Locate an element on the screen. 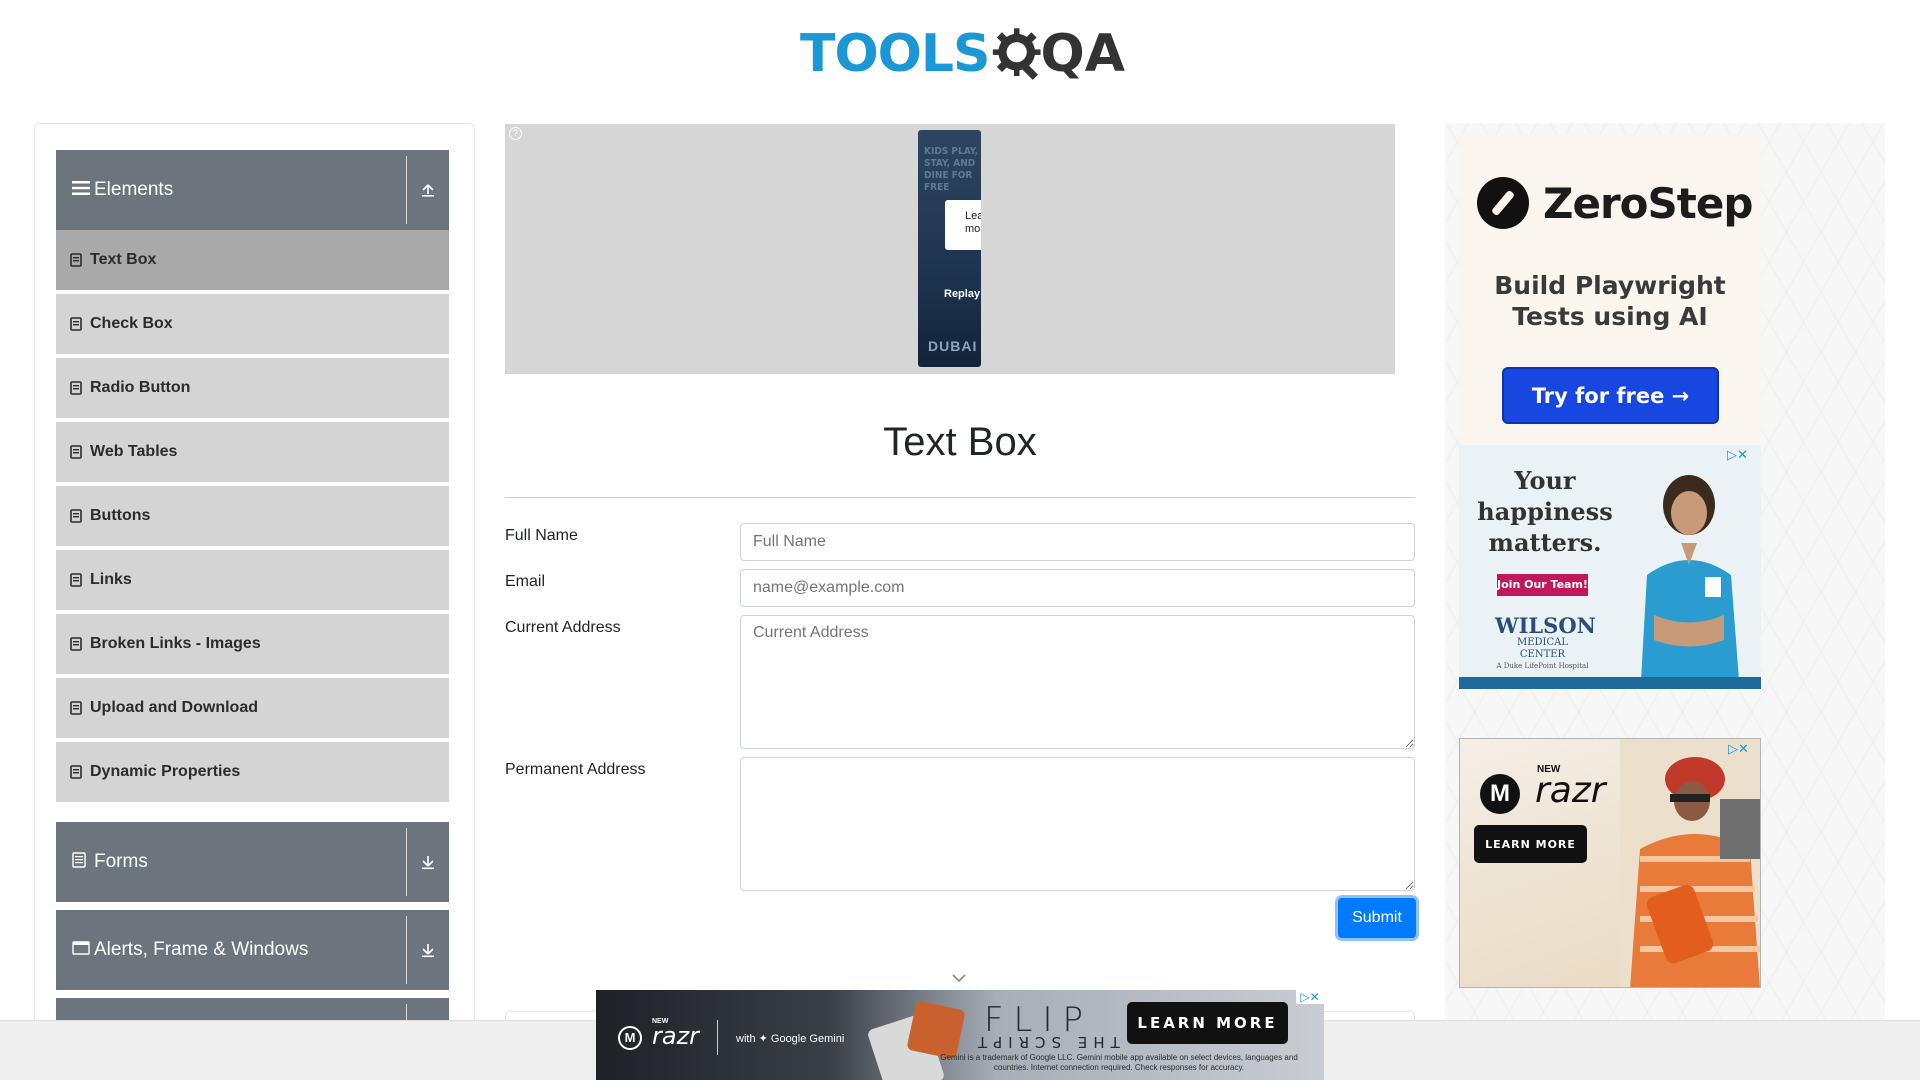  ad-info-icon: ? is located at coordinates (515, 133).